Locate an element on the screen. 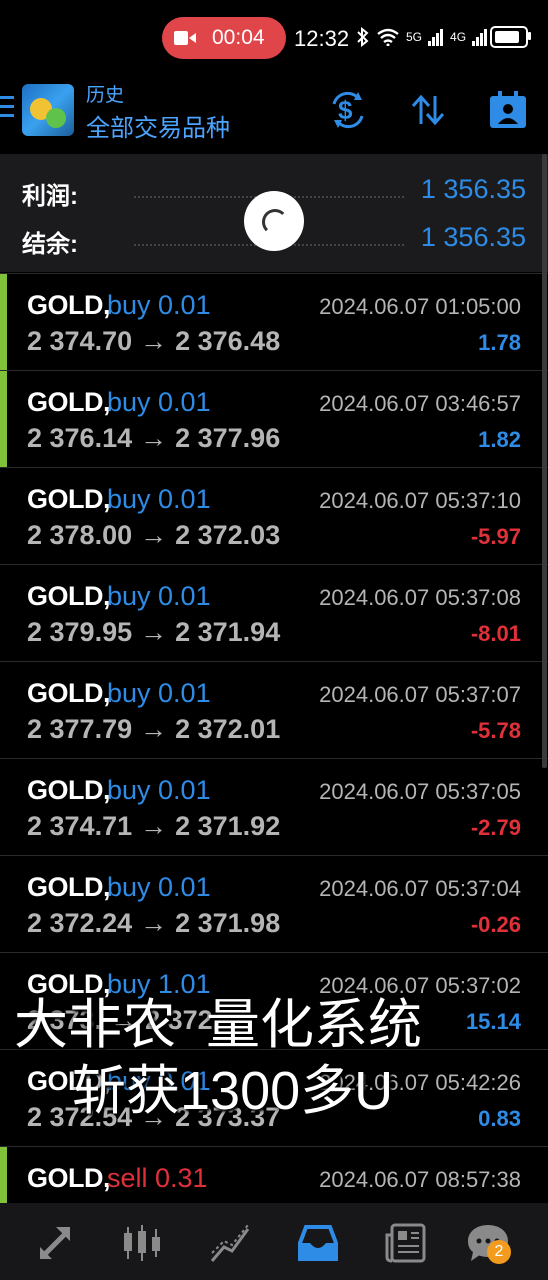 This screenshot has width=548, height=1280. deal-open-price: 2 378.00 is located at coordinates (80, 535).